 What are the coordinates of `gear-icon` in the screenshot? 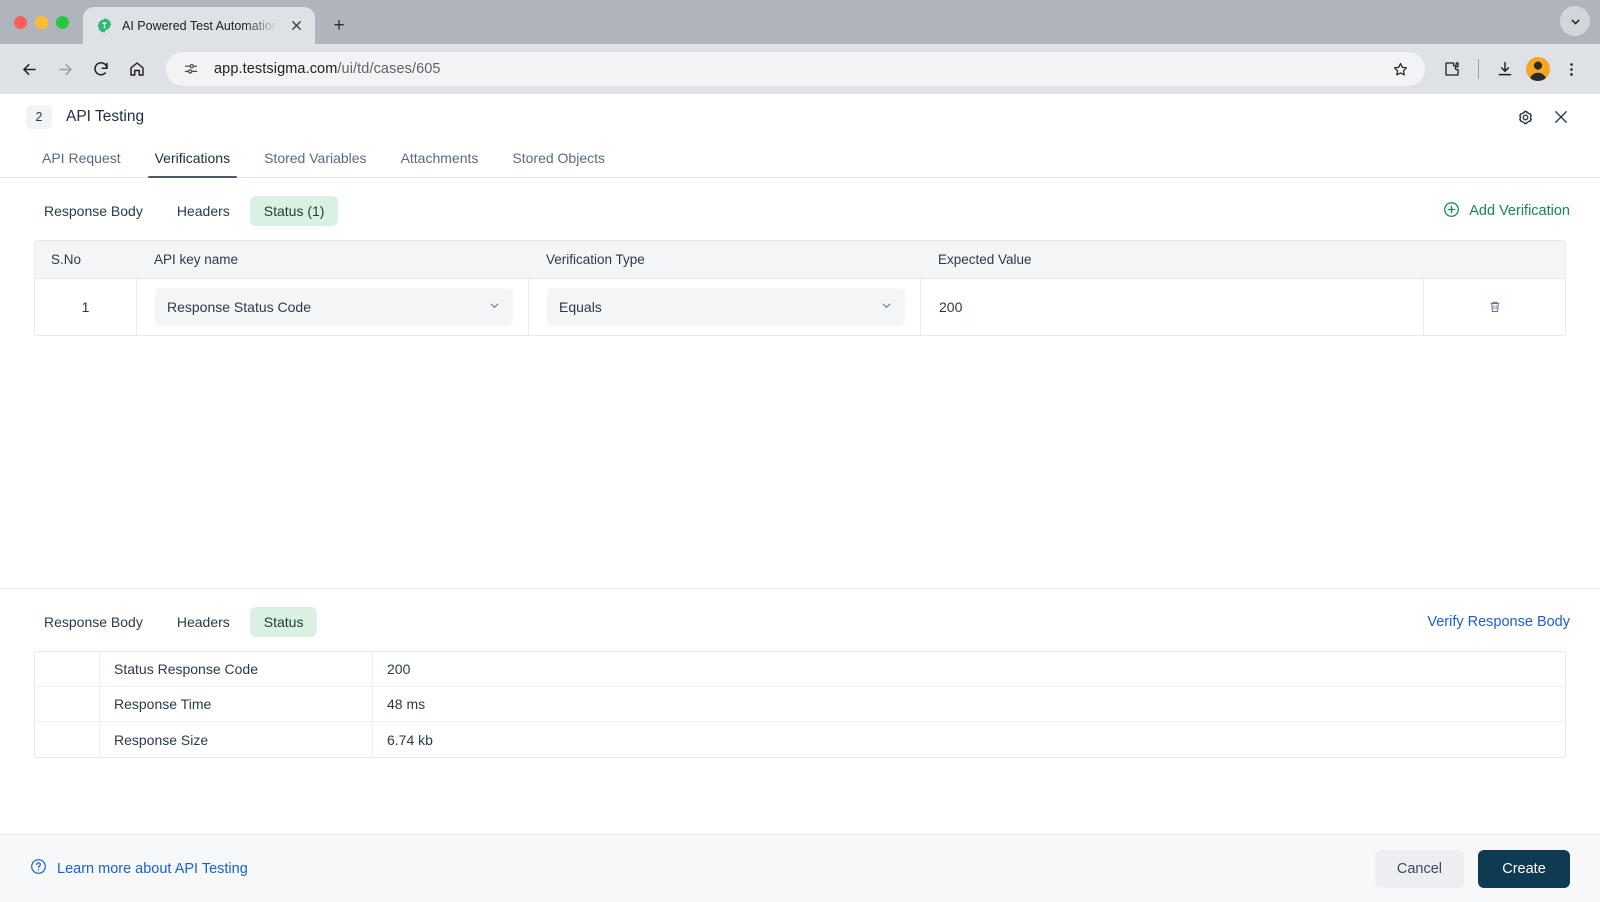 It's located at (1525, 117).